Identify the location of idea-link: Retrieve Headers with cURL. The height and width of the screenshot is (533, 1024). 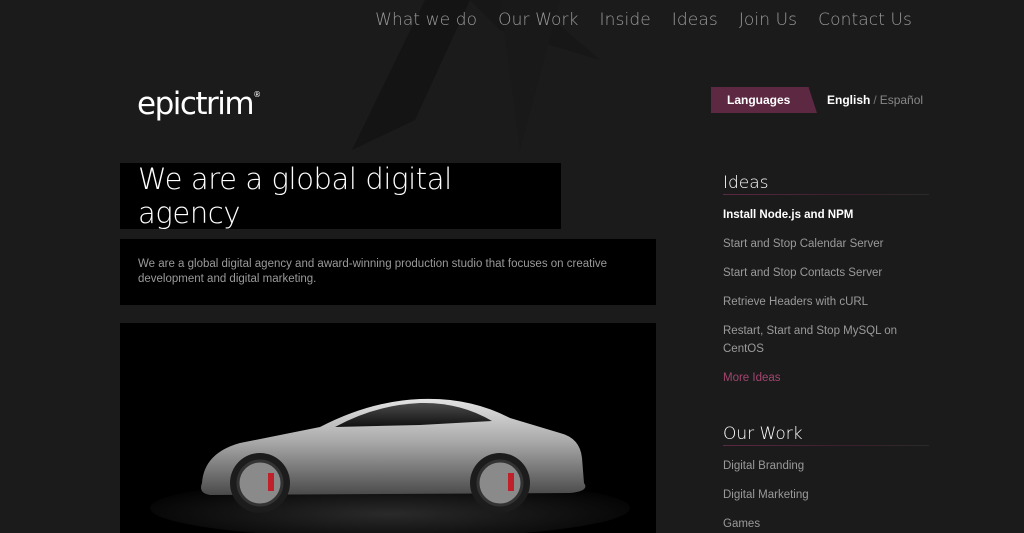
(826, 302).